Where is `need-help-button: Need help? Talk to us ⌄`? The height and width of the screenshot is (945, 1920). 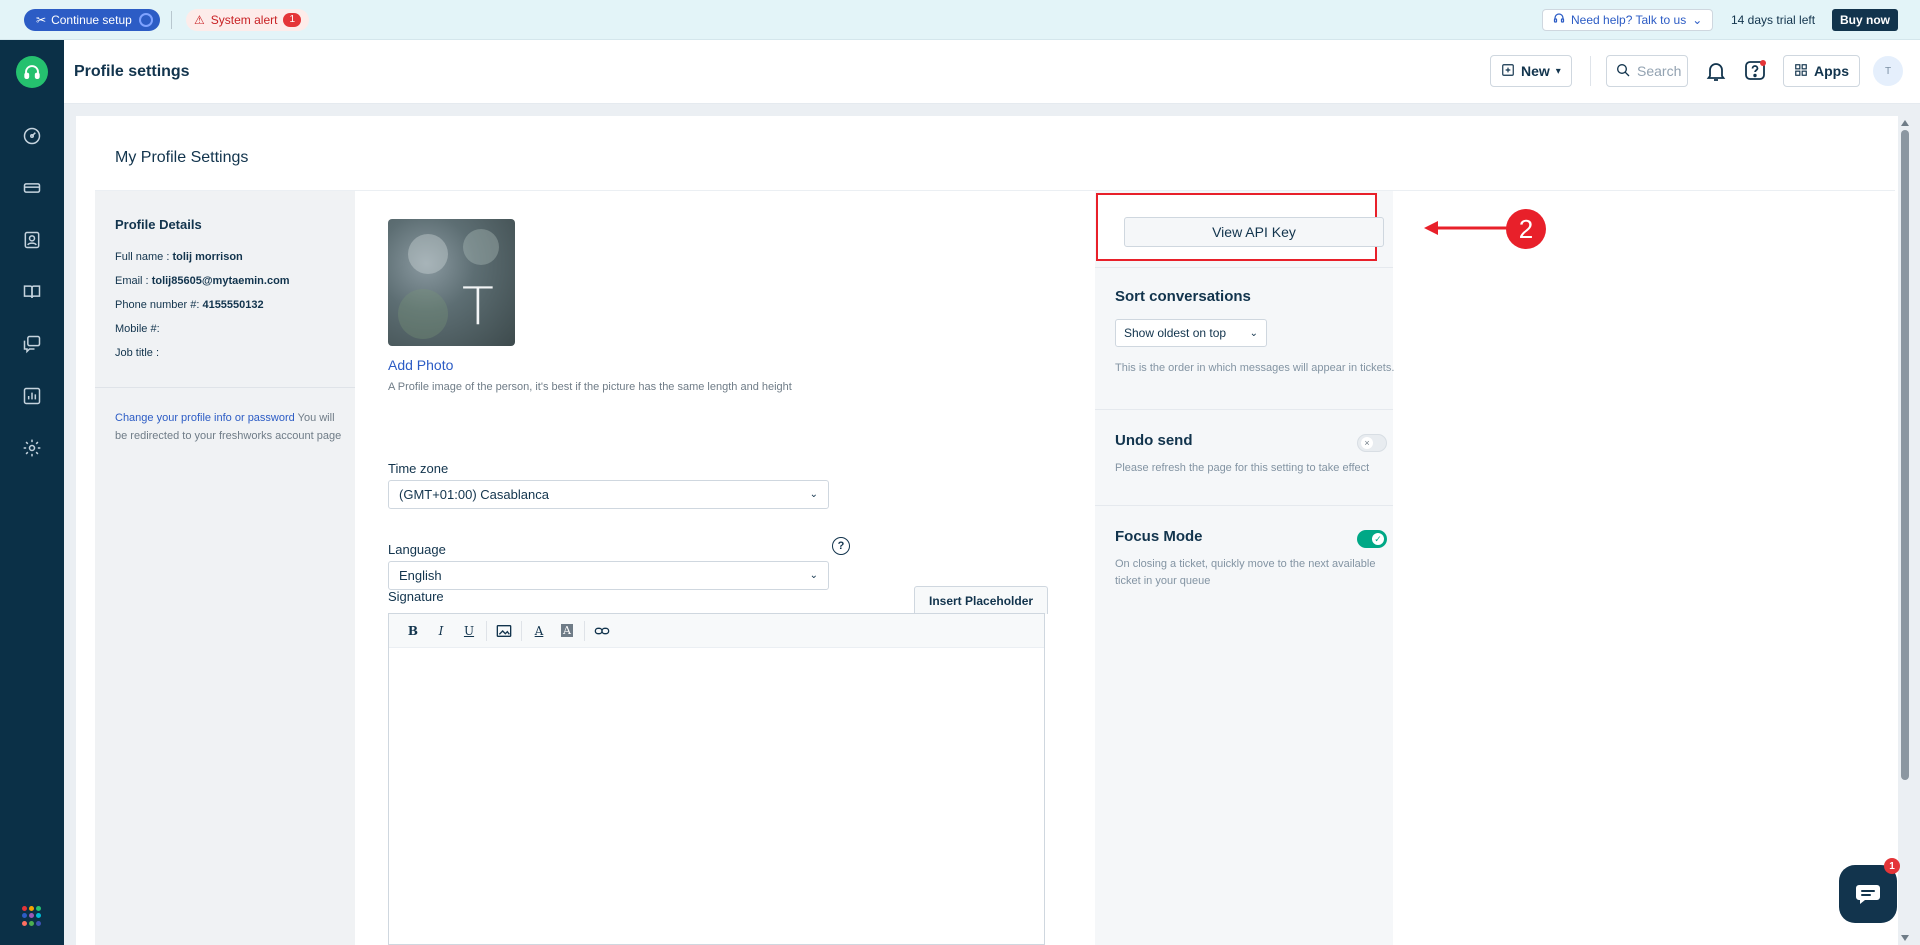 need-help-button: Need help? Talk to us ⌄ is located at coordinates (1628, 20).